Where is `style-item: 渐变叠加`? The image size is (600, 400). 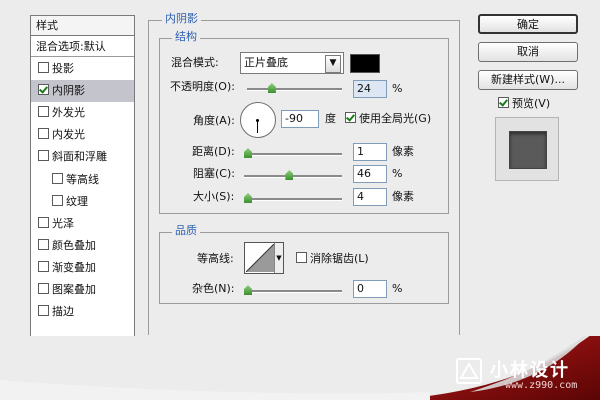
style-item: 渐变叠加 is located at coordinates (82, 268).